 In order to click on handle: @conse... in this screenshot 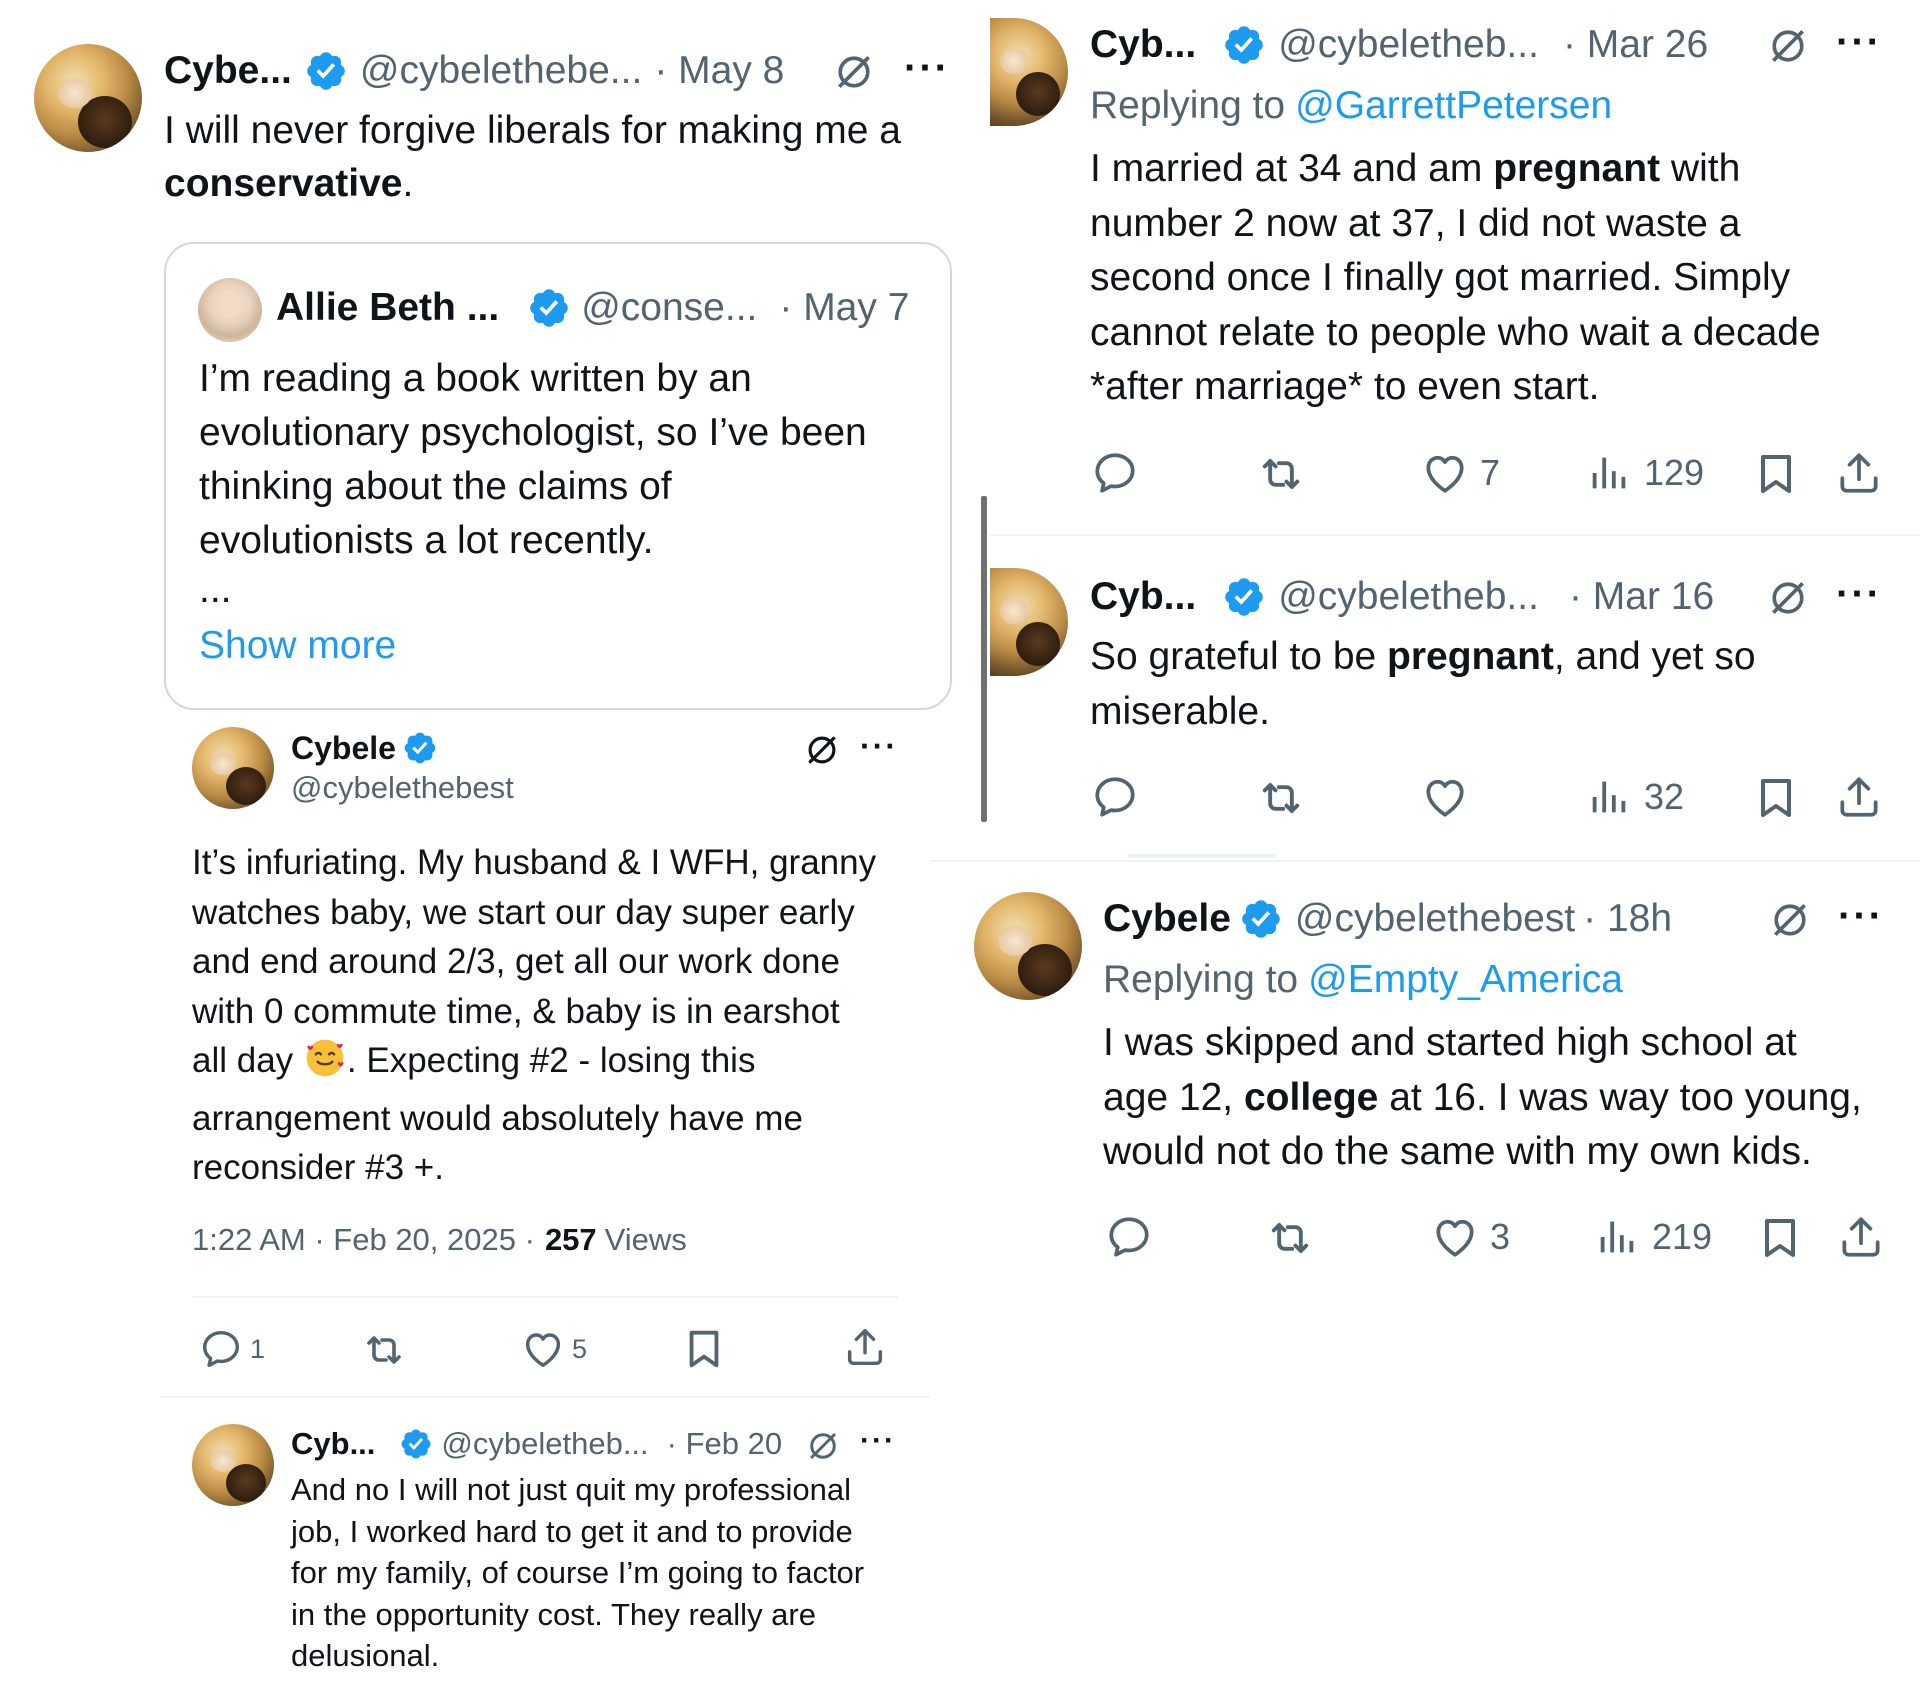, I will do `click(669, 308)`.